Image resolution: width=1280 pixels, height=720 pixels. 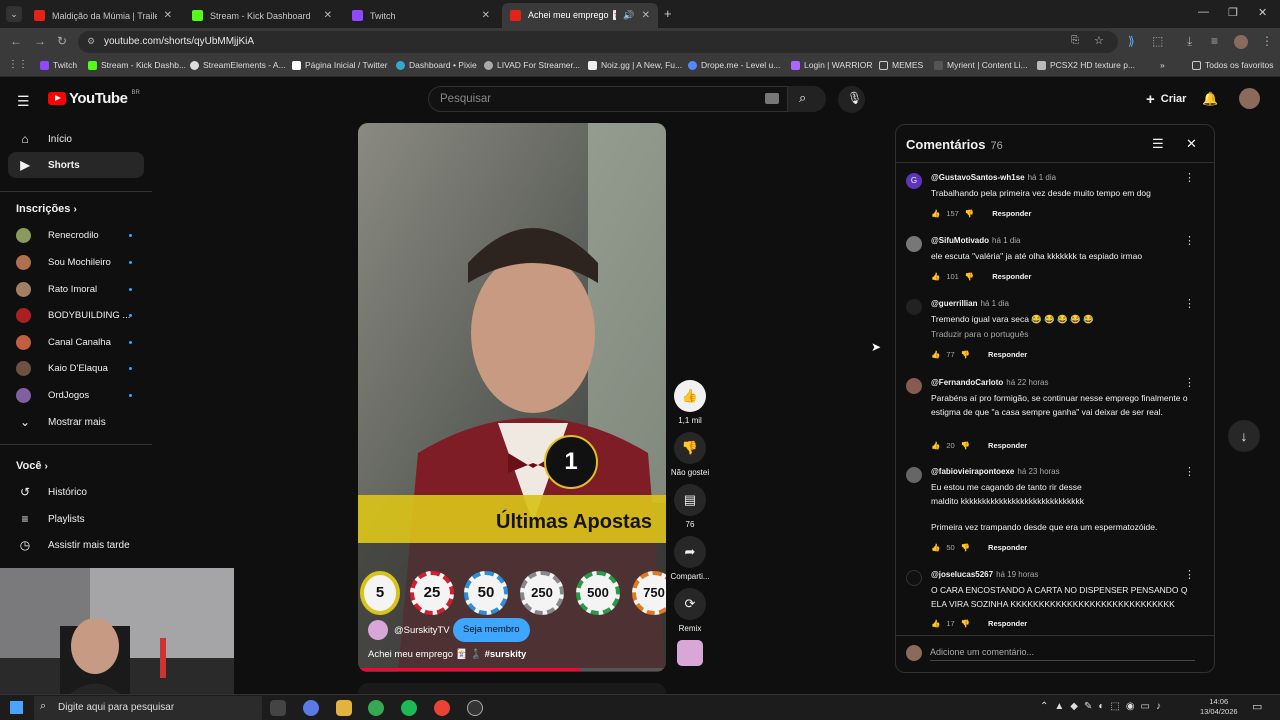 What do you see at coordinates (62, 41) in the screenshot?
I see `reload-icon: ↻` at bounding box center [62, 41].